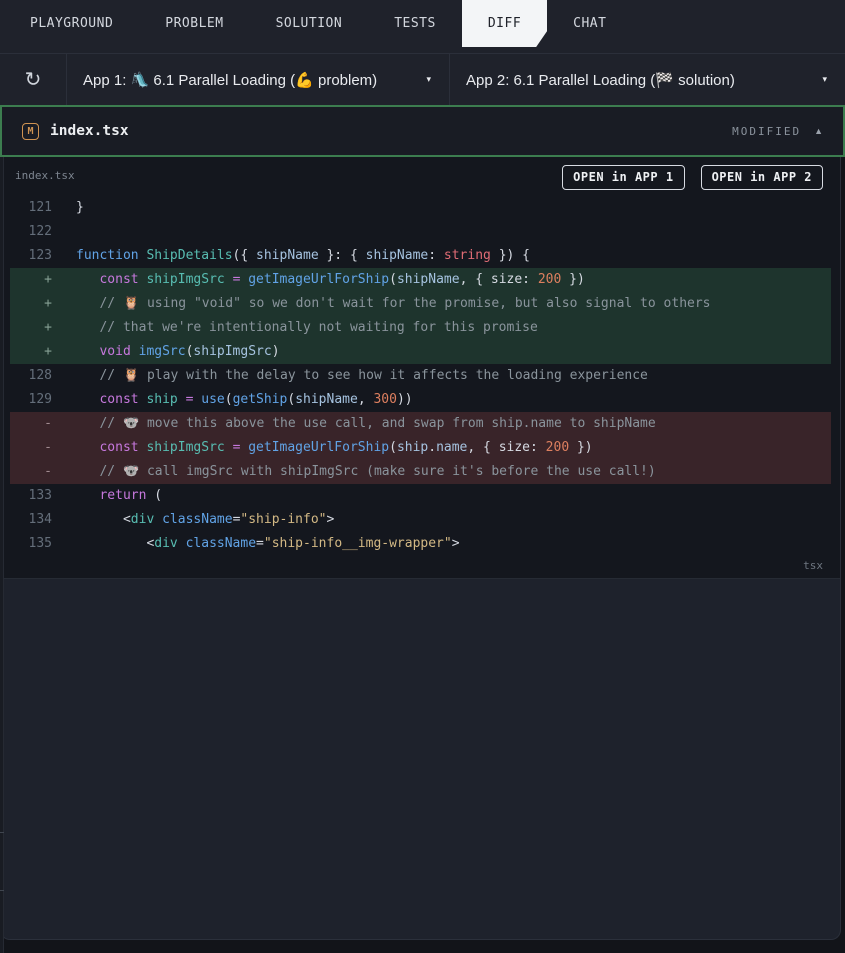 This screenshot has width=845, height=953. What do you see at coordinates (40, 495) in the screenshot?
I see `line-number: 133` at bounding box center [40, 495].